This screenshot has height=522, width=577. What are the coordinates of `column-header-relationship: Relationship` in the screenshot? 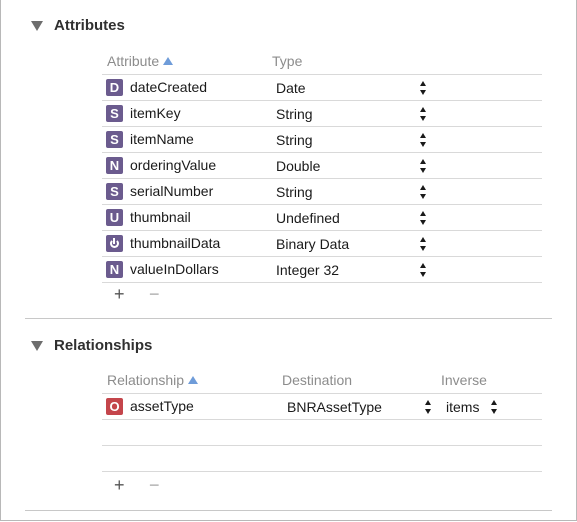 It's located at (153, 380).